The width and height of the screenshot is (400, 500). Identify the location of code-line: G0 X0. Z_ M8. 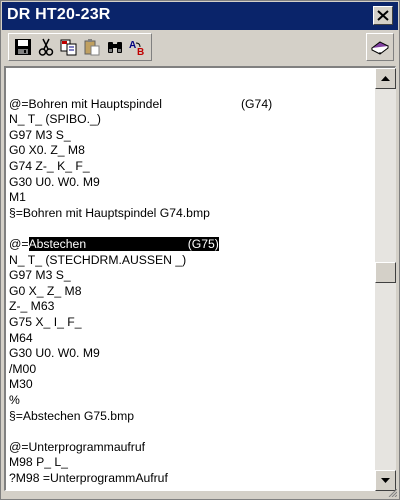
(47, 150).